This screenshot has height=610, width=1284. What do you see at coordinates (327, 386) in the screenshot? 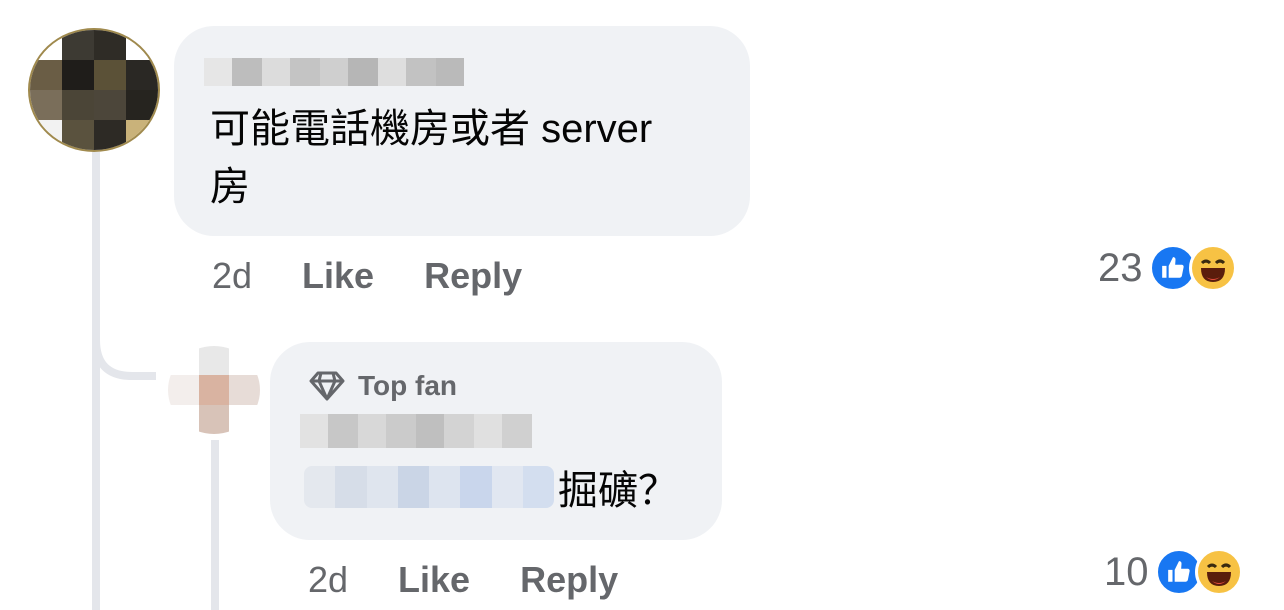
I see `diamond-icon` at bounding box center [327, 386].